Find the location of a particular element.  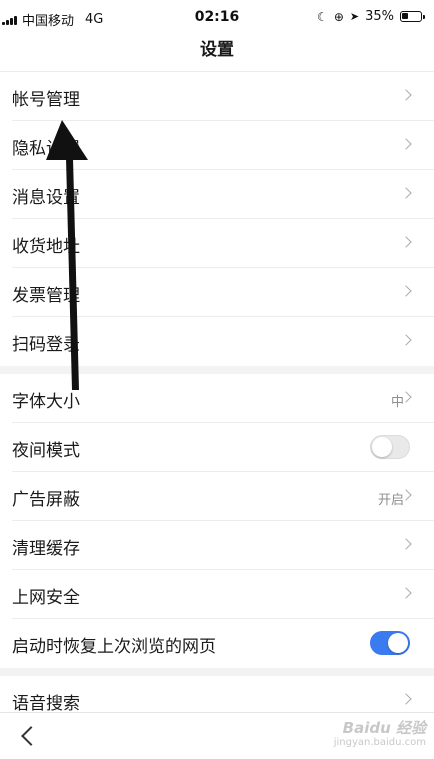

settings-row-ad-block: 广告屏蔽 开启 is located at coordinates (223, 496).